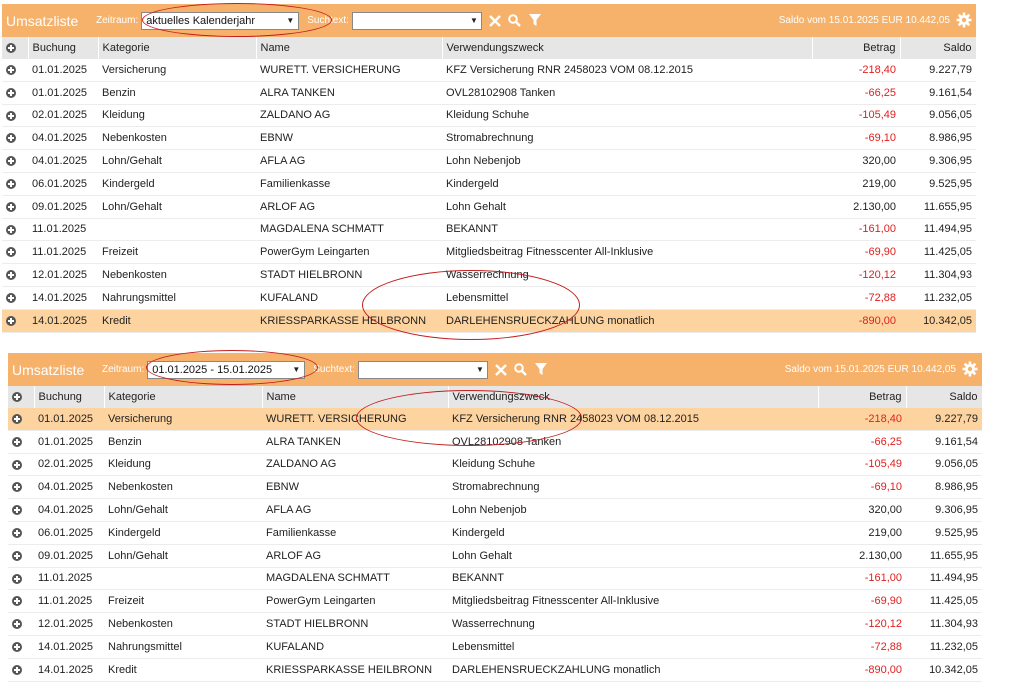  Describe the element at coordinates (944, 442) in the screenshot. I see `cell-saldo: 9.161,54` at that location.